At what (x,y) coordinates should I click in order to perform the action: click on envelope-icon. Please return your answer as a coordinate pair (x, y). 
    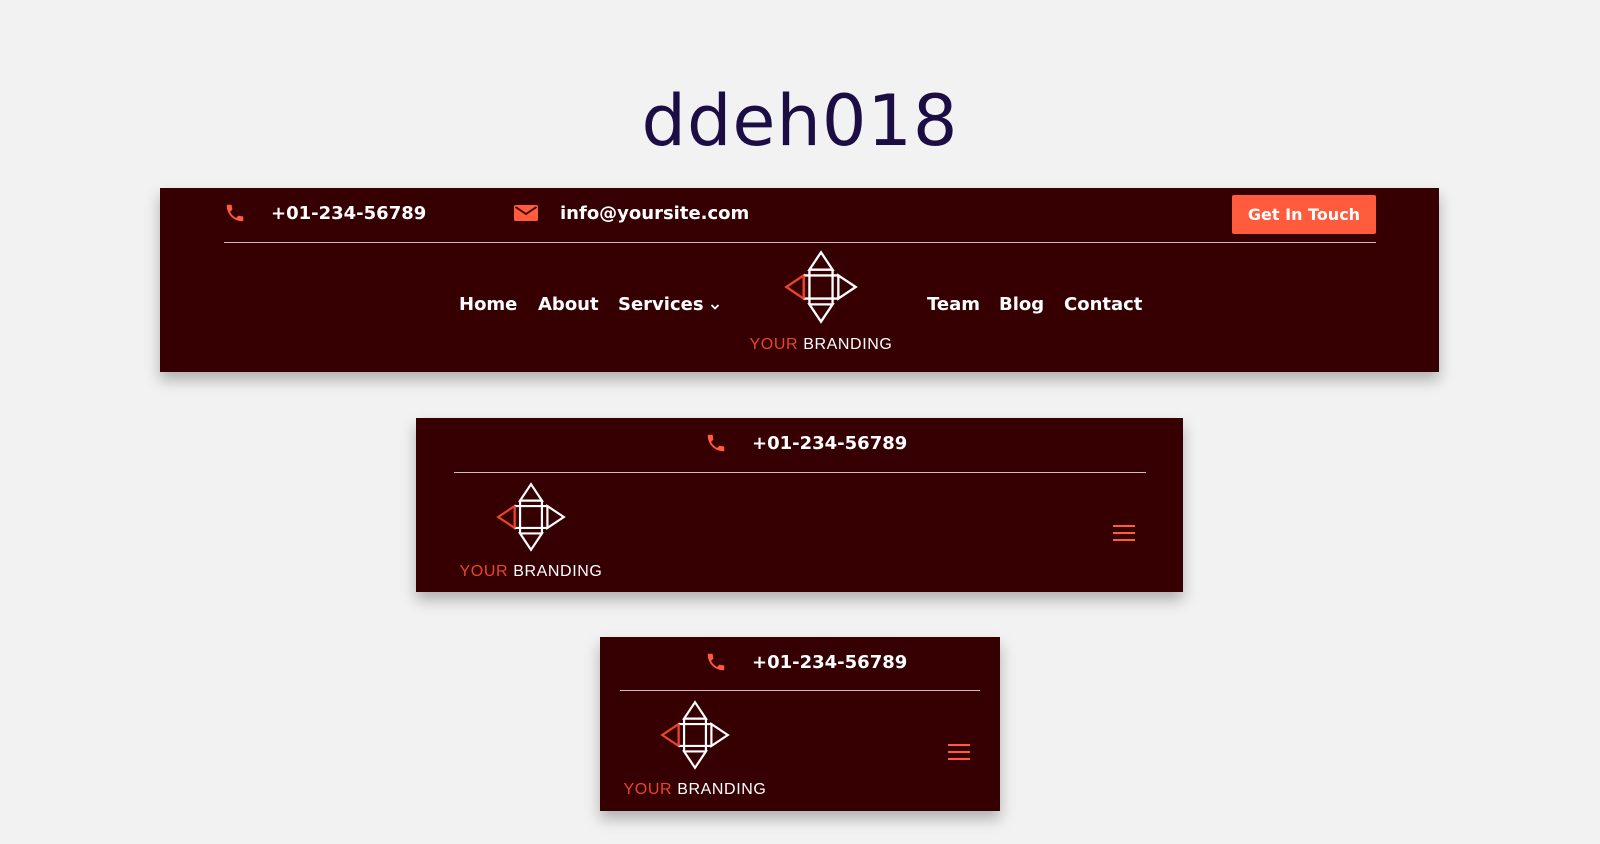
    Looking at the image, I should click on (526, 213).